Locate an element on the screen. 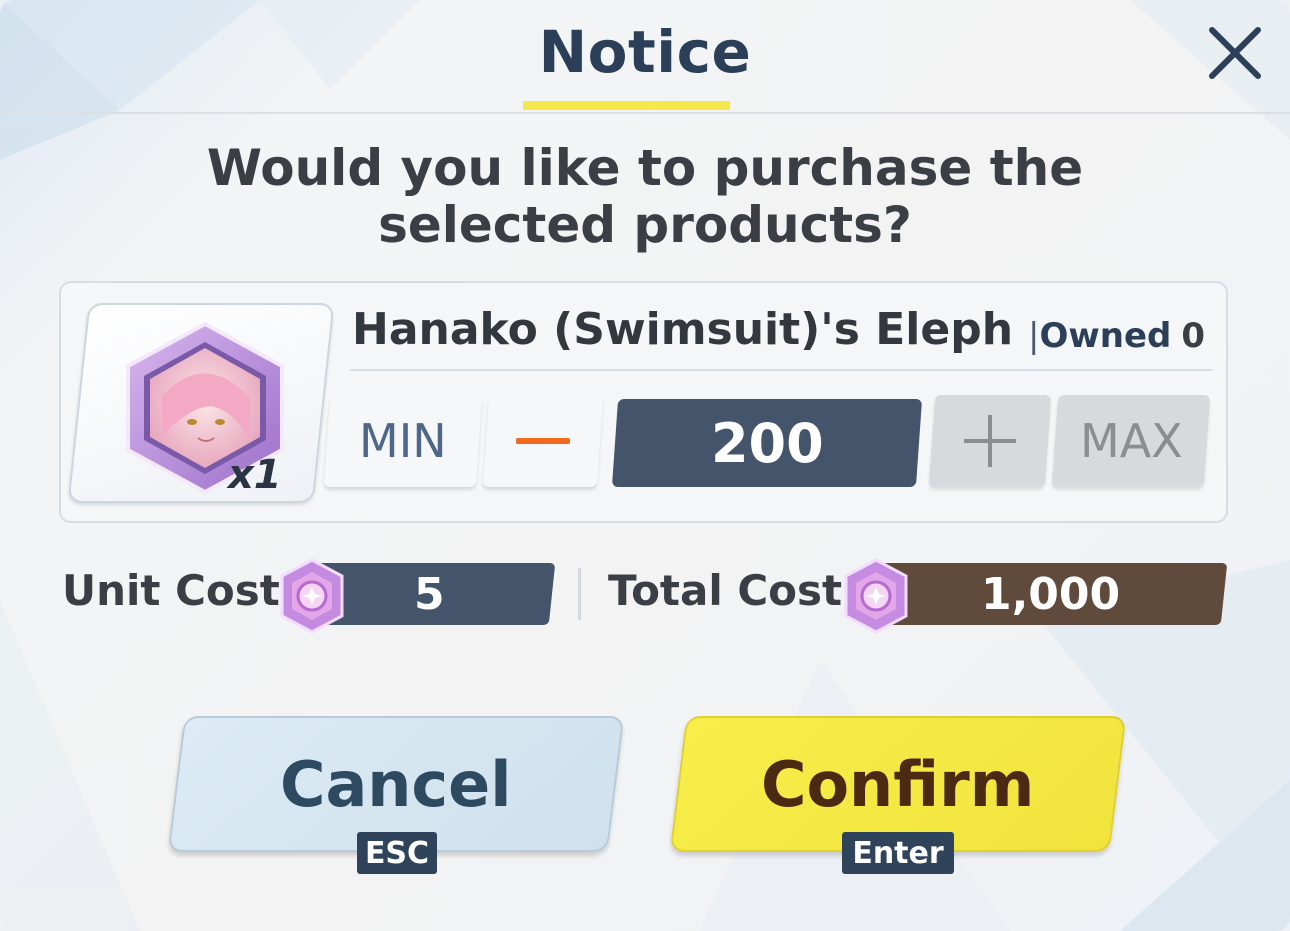 This screenshot has width=1290, height=931. increment-button is located at coordinates (990, 441).